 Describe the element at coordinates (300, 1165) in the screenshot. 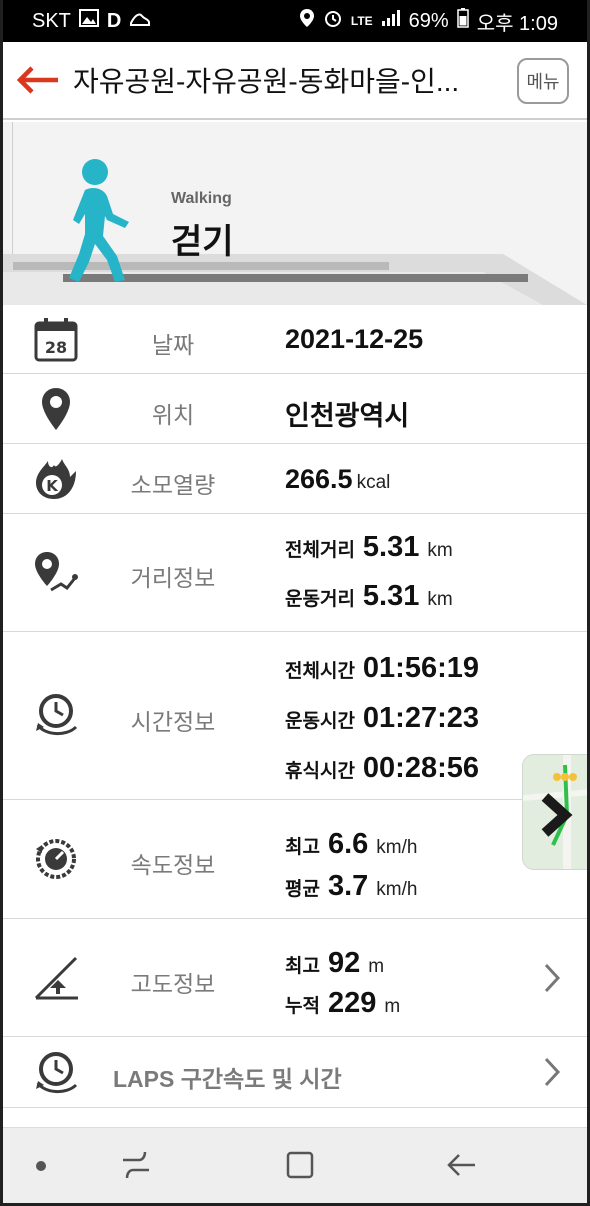

I see `home-icon` at that location.